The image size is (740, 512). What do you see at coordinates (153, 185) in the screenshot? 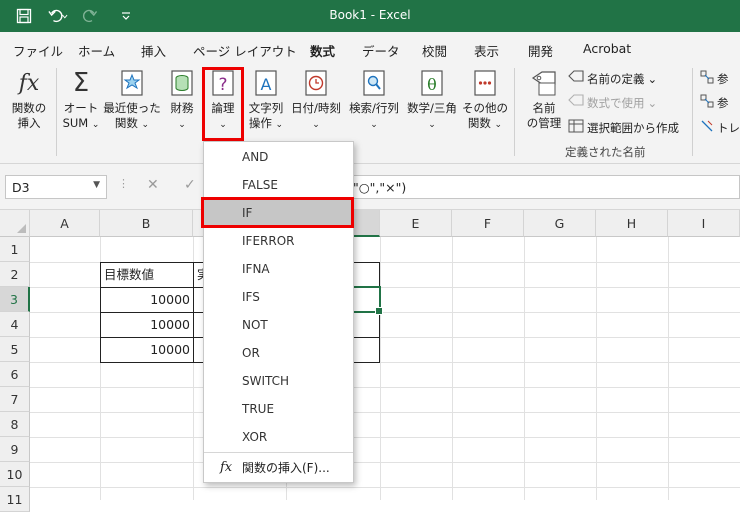
I see `cancel-icon: ✕` at bounding box center [153, 185].